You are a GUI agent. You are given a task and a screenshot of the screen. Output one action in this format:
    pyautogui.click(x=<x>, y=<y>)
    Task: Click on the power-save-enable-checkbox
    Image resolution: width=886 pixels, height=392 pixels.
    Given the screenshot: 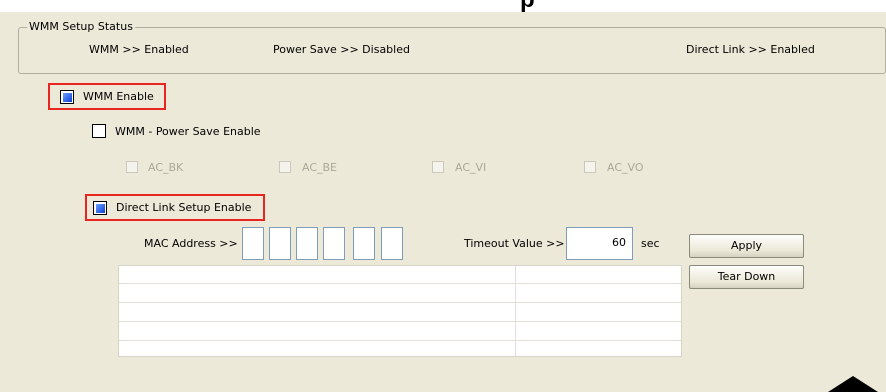 What is the action you would take?
    pyautogui.click(x=99, y=131)
    